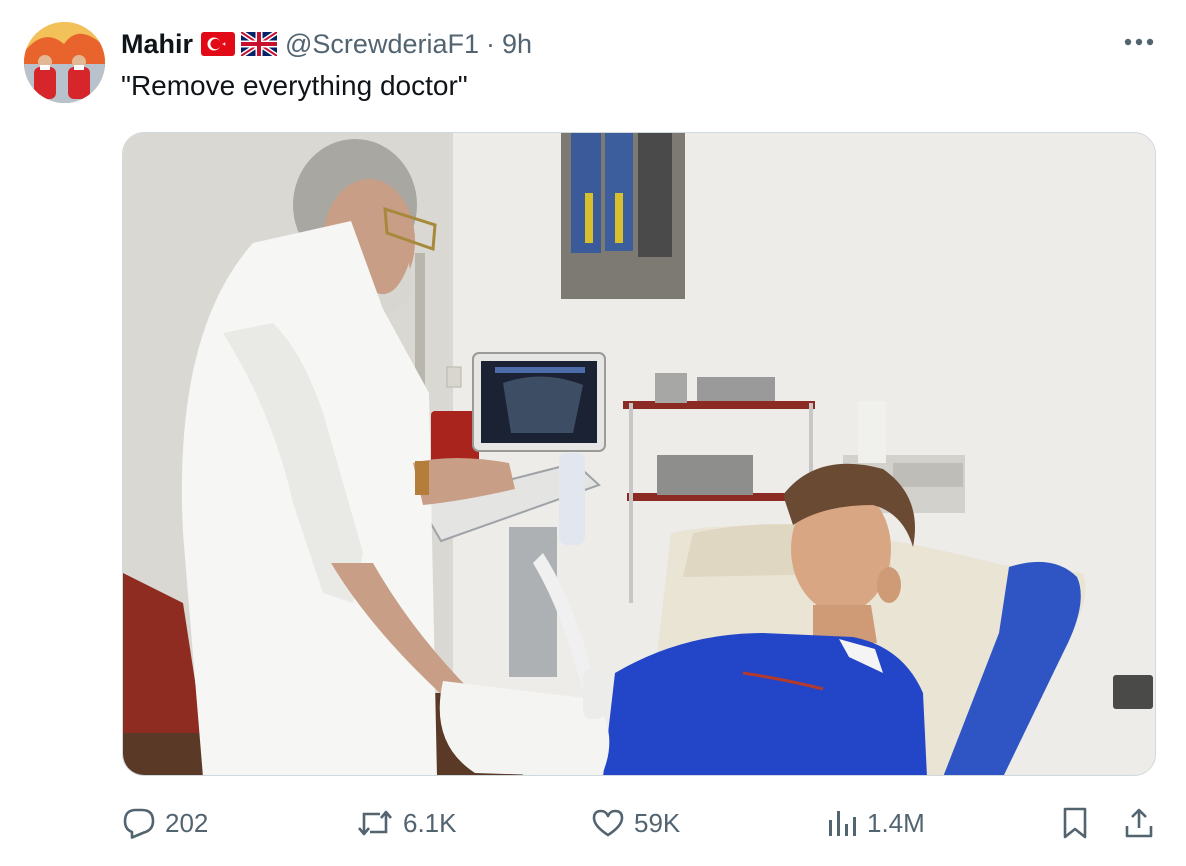  Describe the element at coordinates (375, 823) in the screenshot. I see `repost-icon` at that location.